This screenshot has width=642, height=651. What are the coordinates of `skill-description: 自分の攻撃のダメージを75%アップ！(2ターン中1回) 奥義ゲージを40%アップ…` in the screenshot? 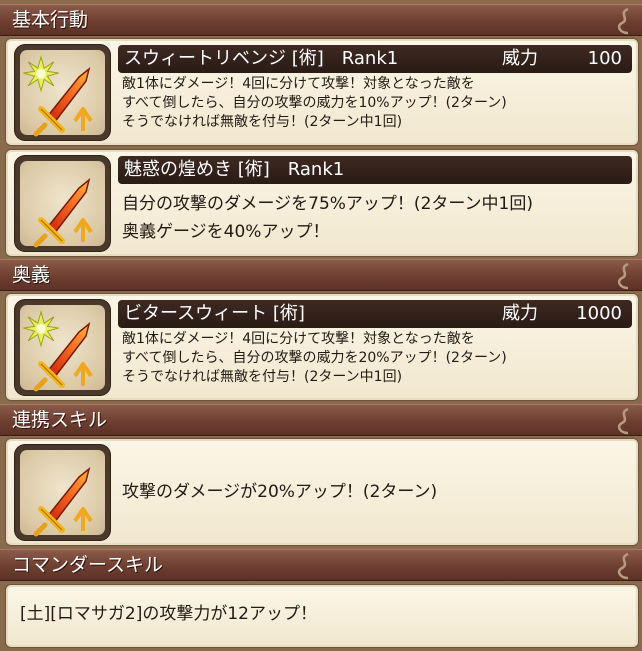 It's located at (327, 218).